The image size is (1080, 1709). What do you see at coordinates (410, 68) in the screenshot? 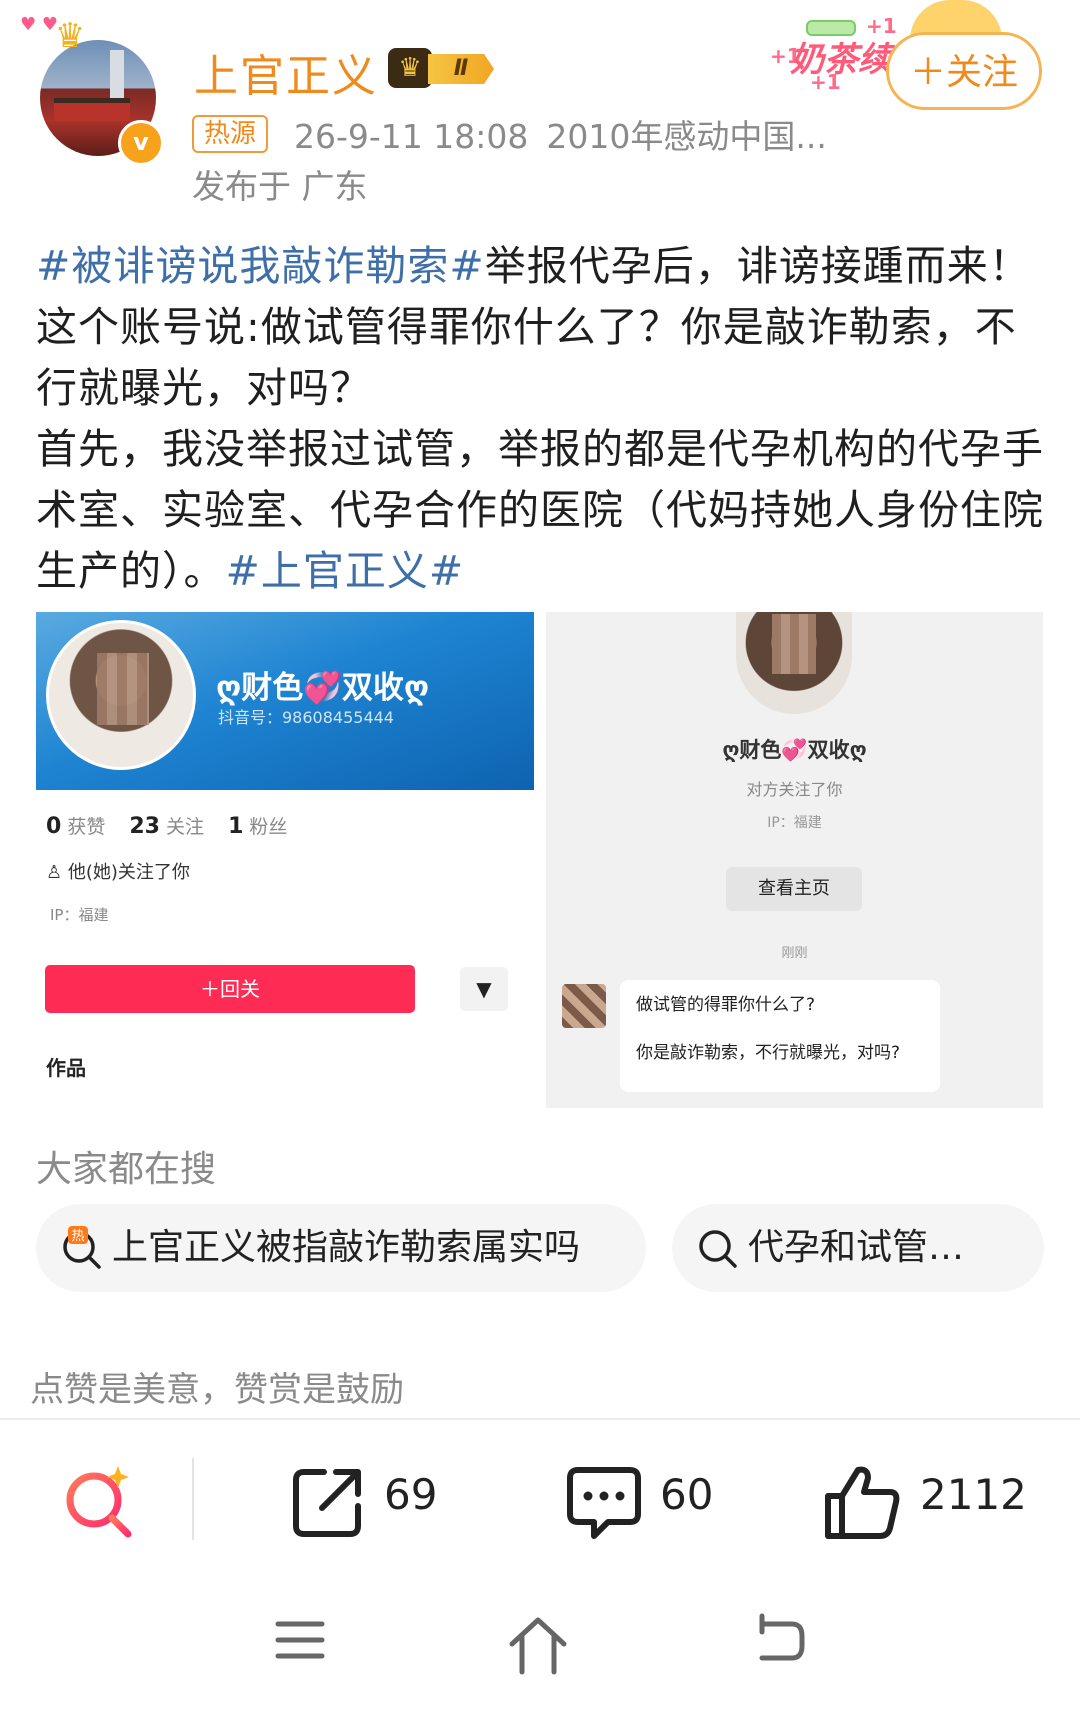
I see `vip-crown-icon: ♛` at bounding box center [410, 68].